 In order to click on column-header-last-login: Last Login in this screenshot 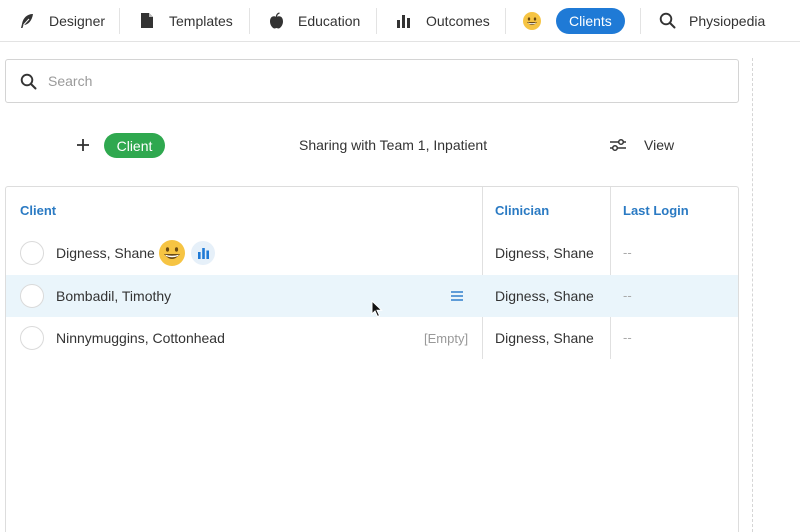, I will do `click(656, 210)`.